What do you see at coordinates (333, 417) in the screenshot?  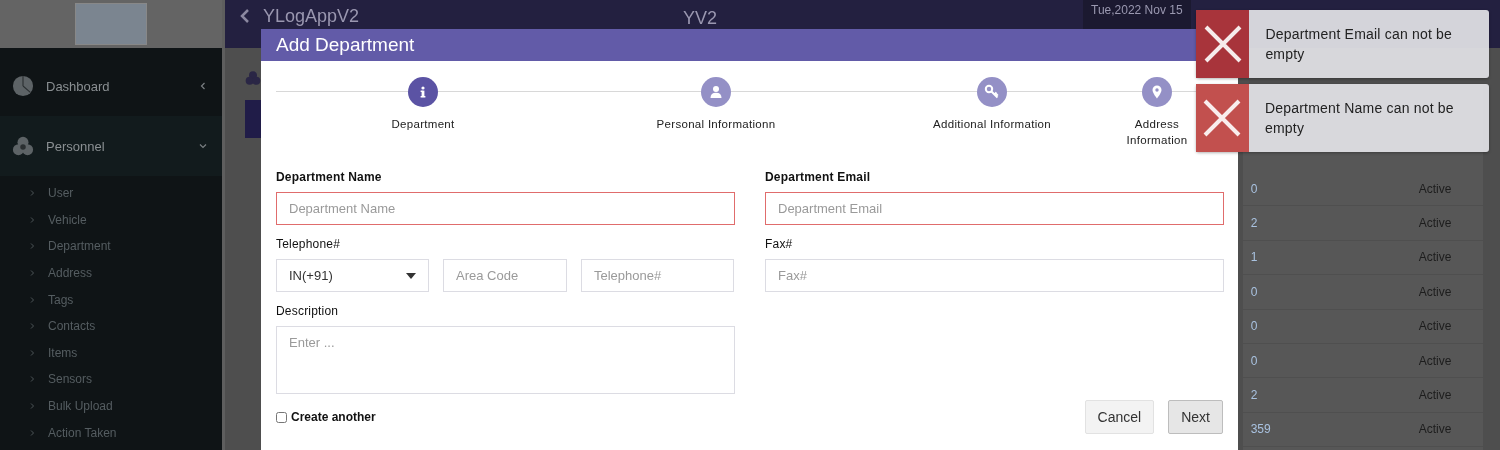 I see `checkbox-label: Create another` at bounding box center [333, 417].